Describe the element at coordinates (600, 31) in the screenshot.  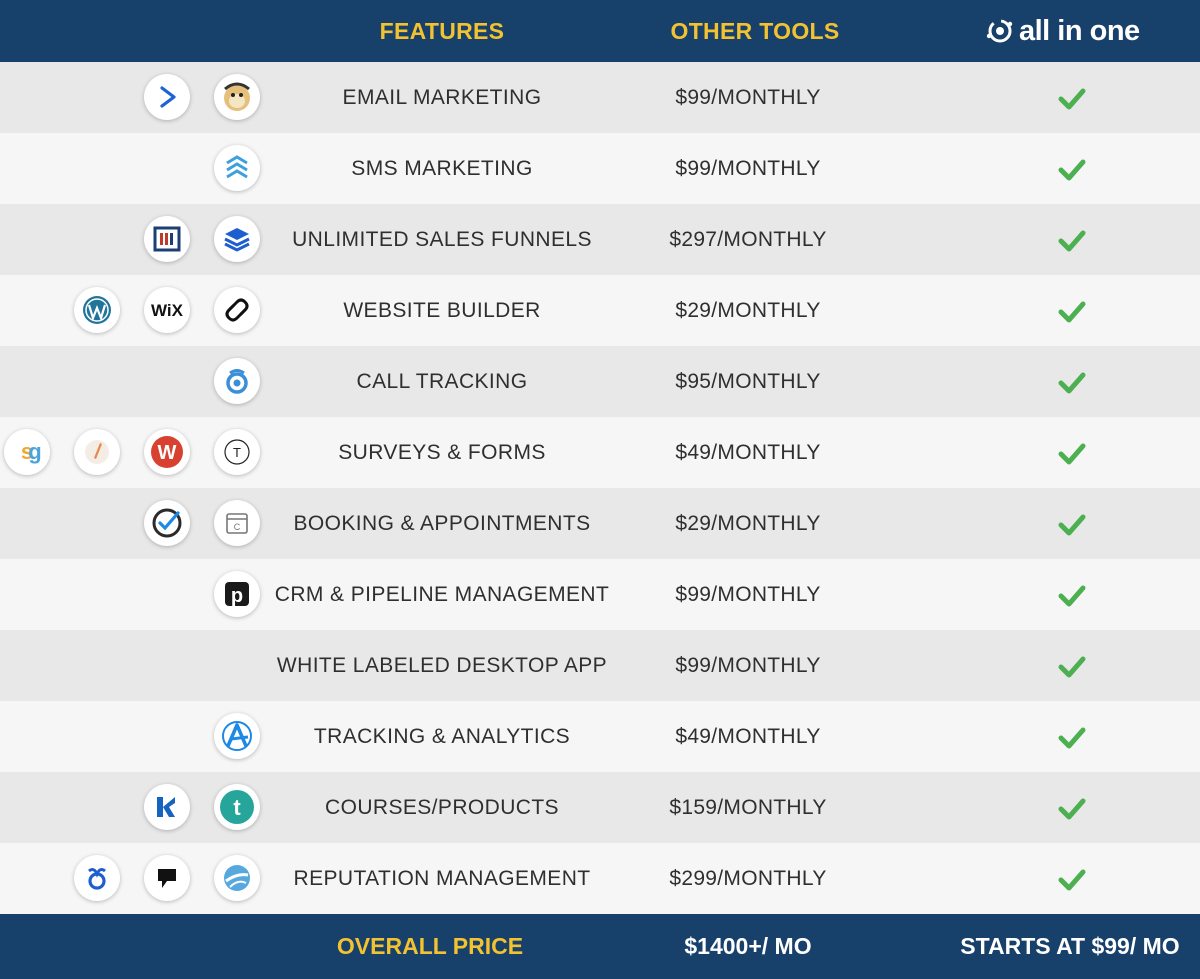
I see `table-header: FEATURES OTHER TOOLS all in one` at that location.